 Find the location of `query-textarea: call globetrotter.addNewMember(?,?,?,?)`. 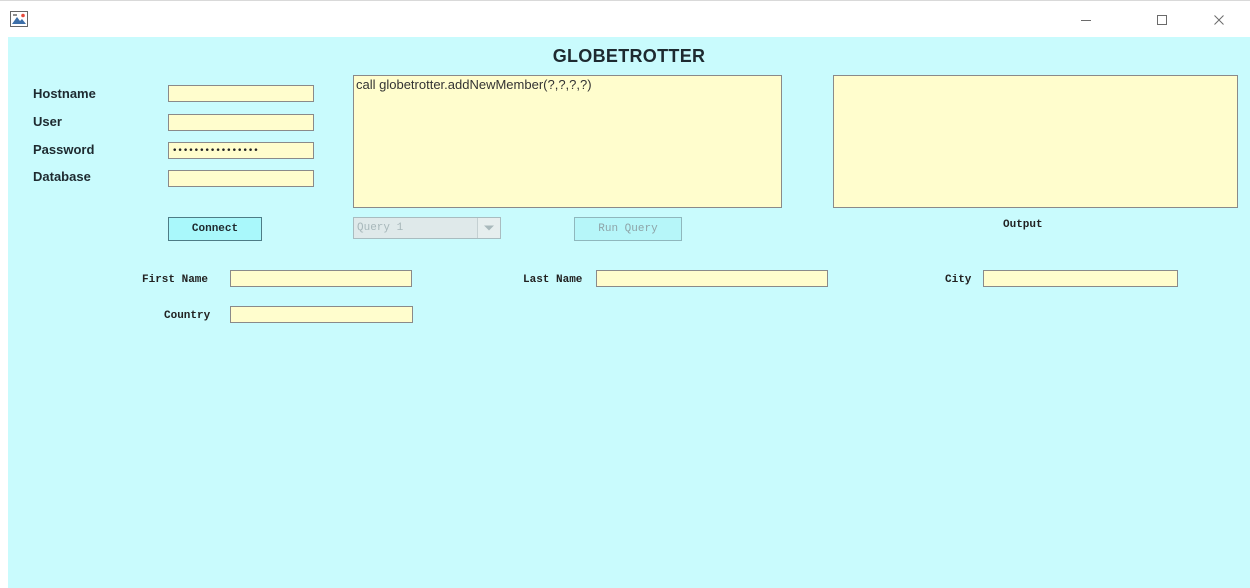

query-textarea: call globetrotter.addNewMember(?,?,?,?) is located at coordinates (567, 141).